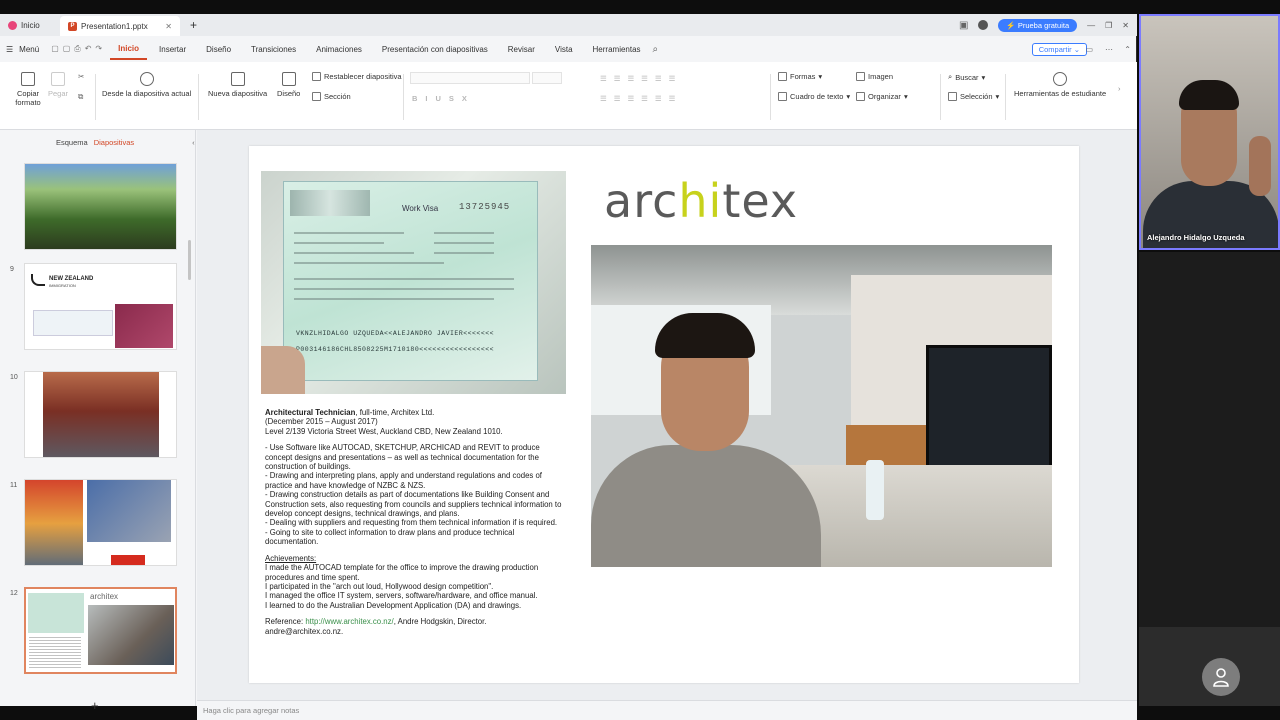 The height and width of the screenshot is (720, 1280). I want to click on panel-tabs: Esquema Diapositivas ‹, so click(98, 142).